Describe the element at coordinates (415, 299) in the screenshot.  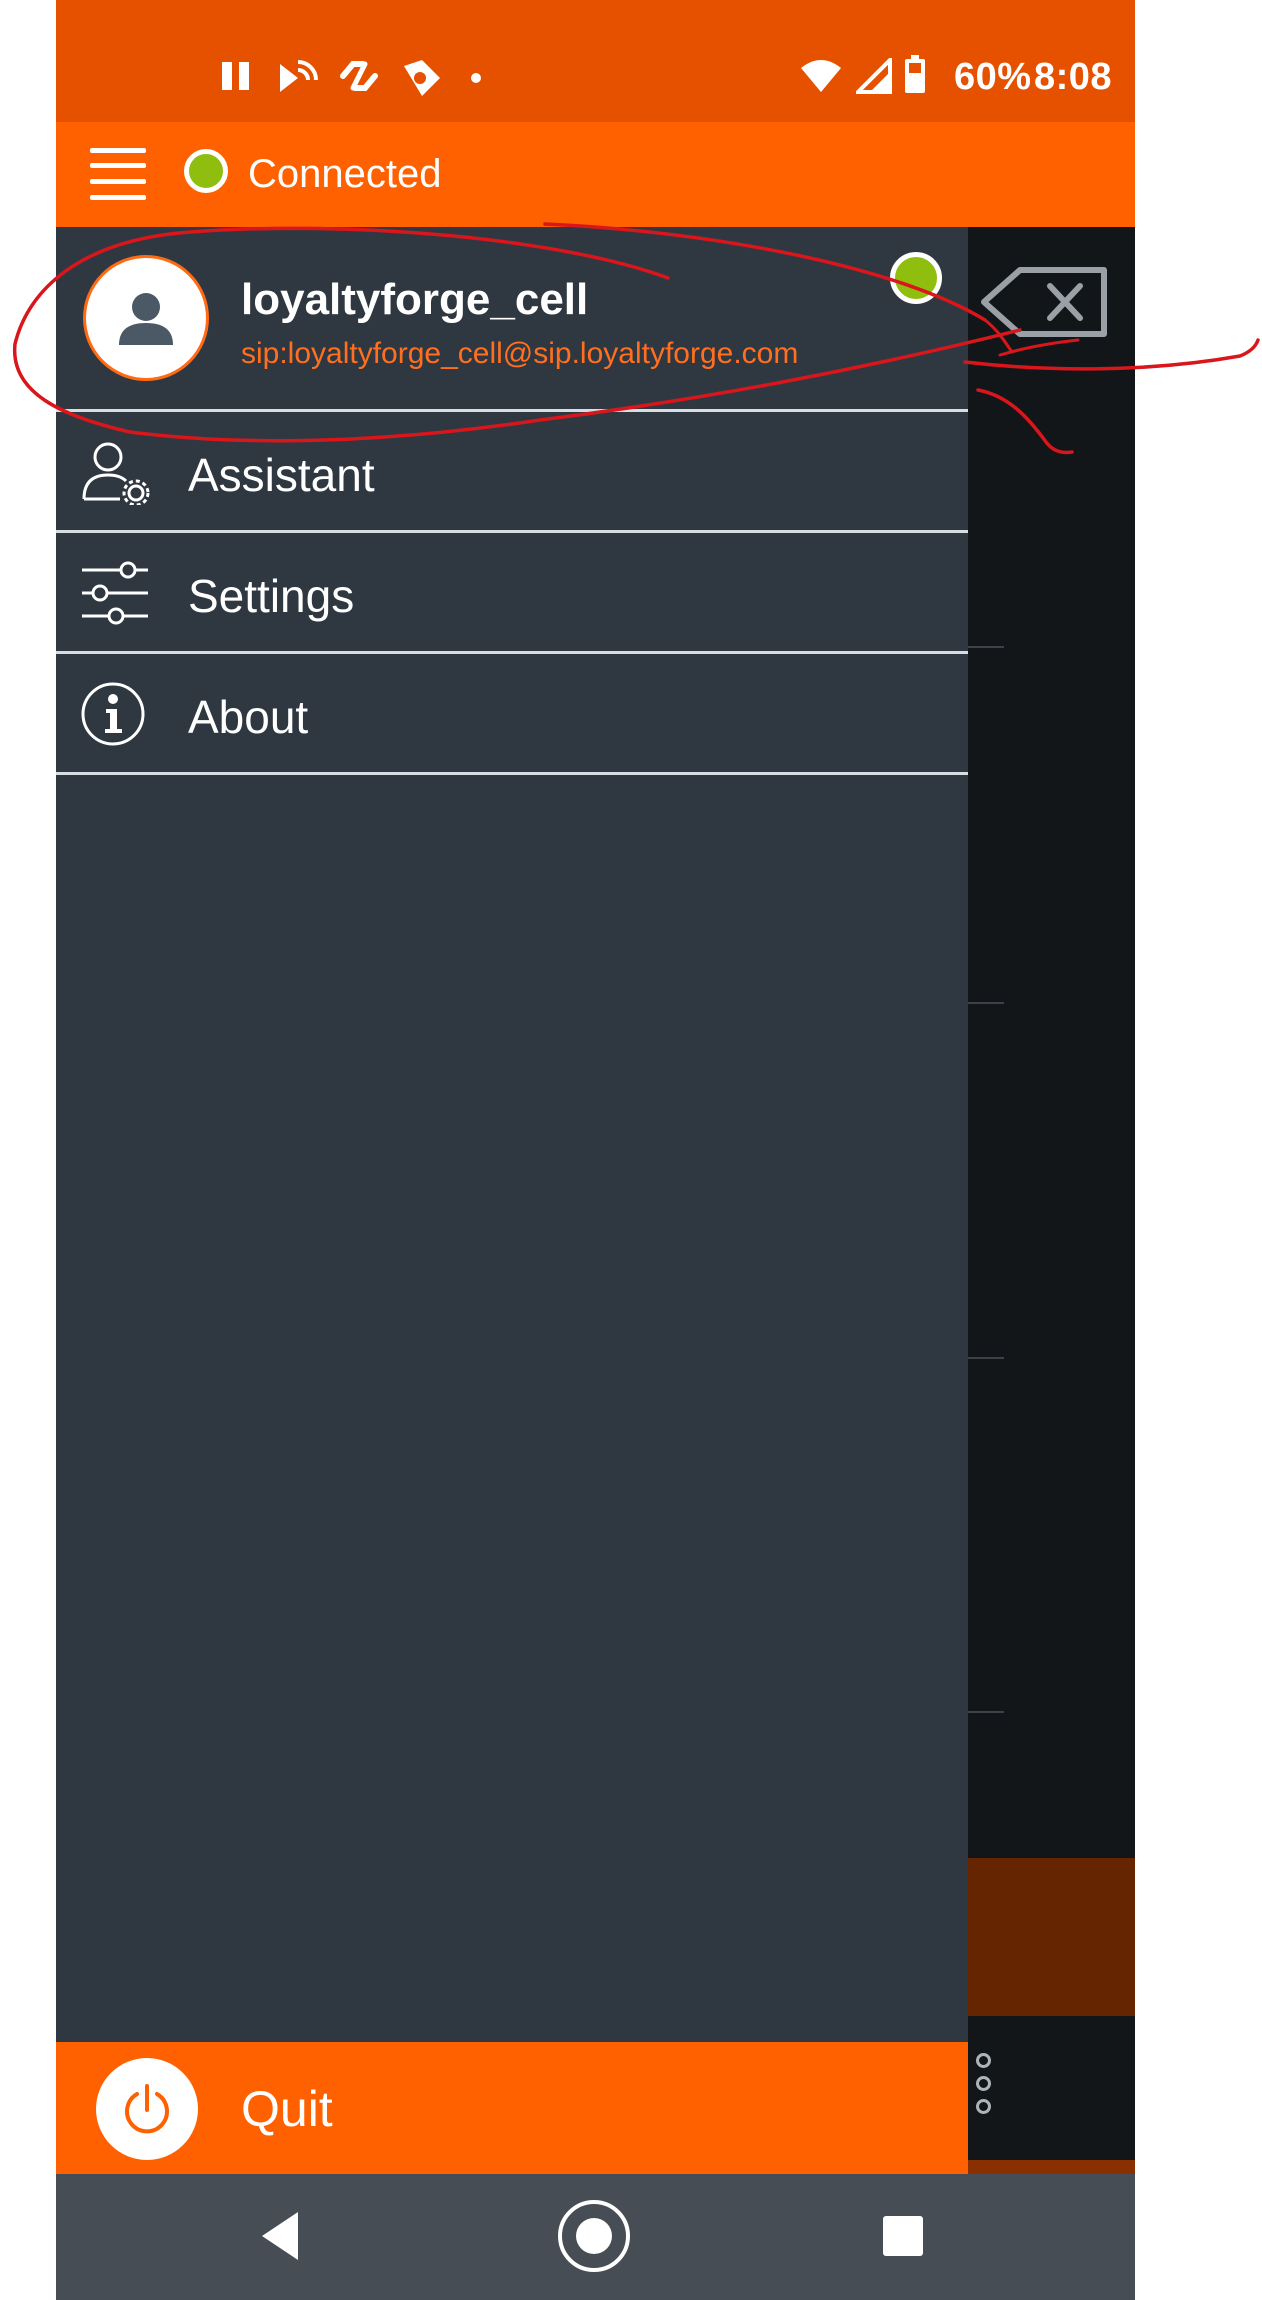
I see `account-username: loyaltyforge_cell` at that location.